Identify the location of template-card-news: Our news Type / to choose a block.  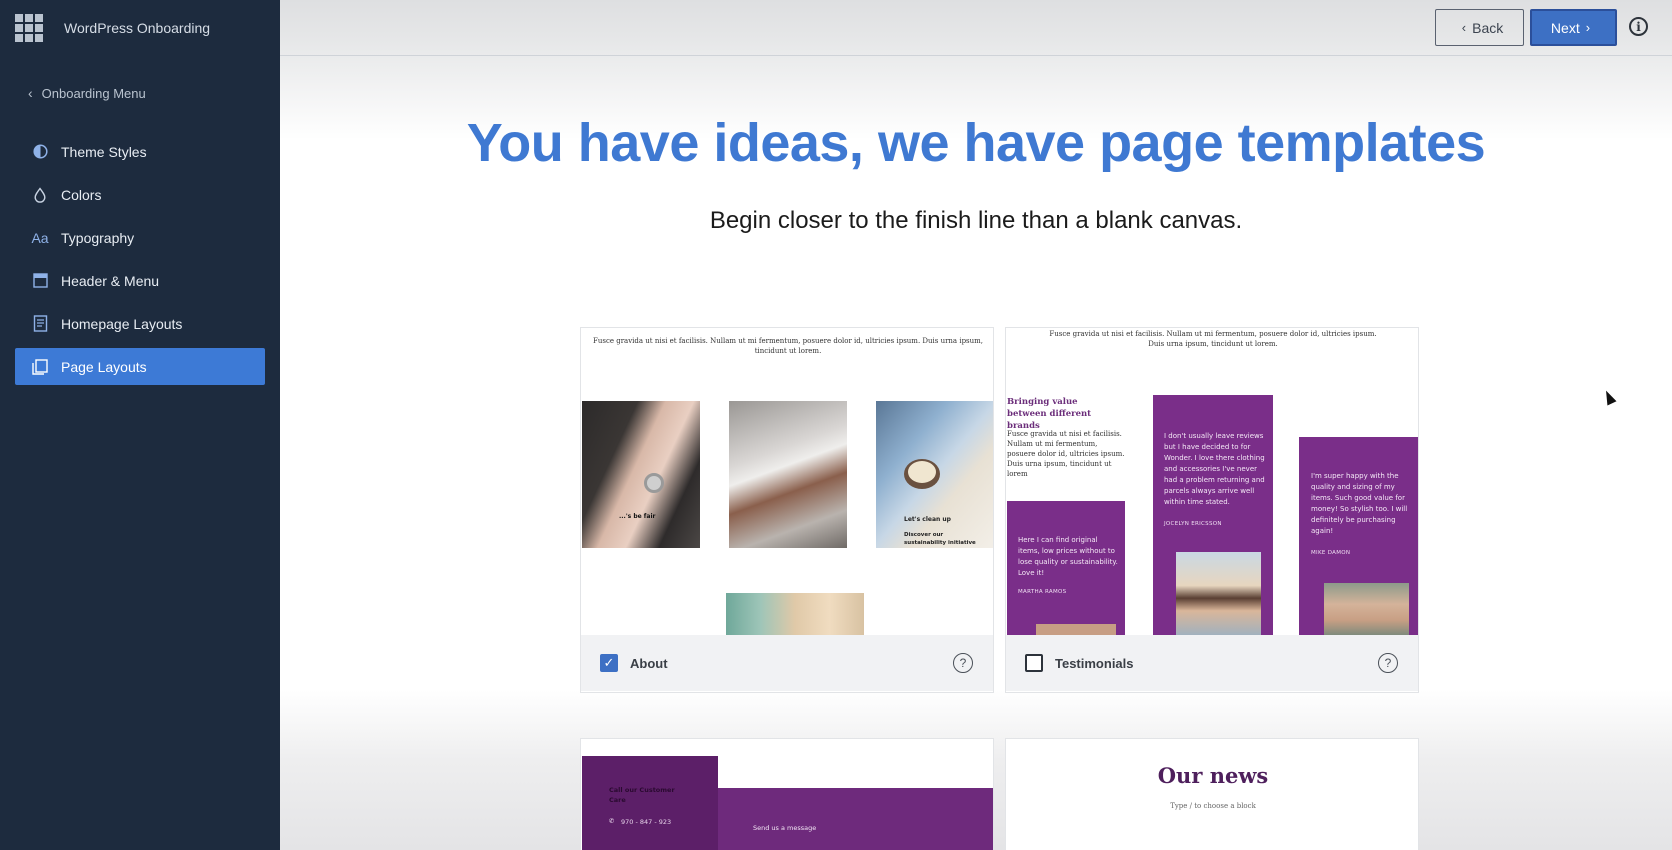
(1212, 794).